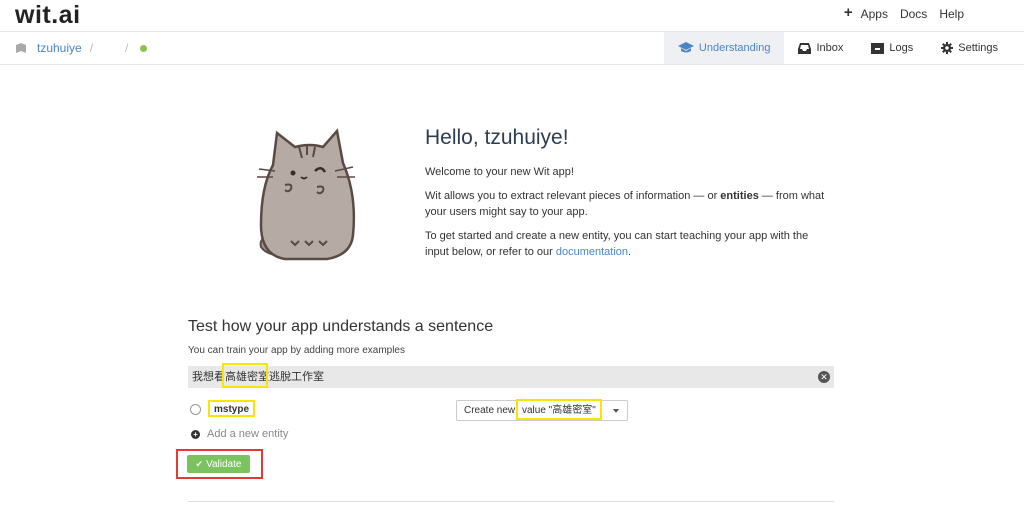  What do you see at coordinates (592, 252) in the screenshot?
I see `documentation-link: documentation` at bounding box center [592, 252].